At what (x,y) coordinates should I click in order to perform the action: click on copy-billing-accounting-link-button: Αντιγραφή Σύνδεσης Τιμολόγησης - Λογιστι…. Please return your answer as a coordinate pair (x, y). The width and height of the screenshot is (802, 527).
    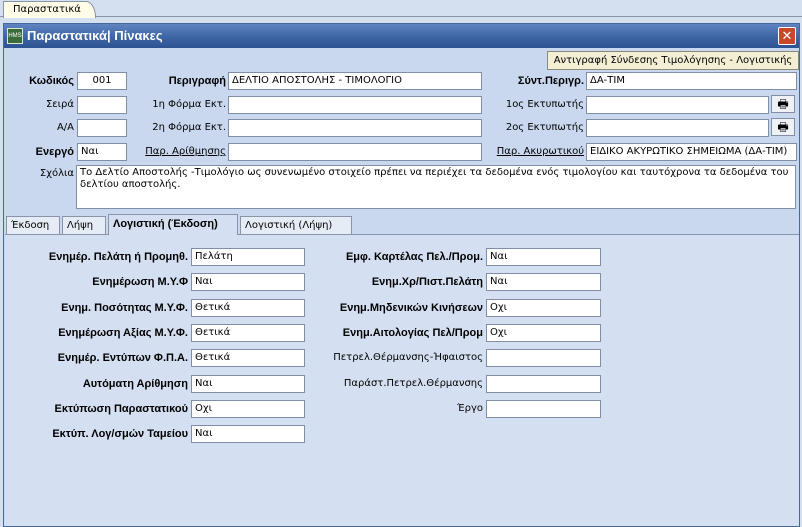
    Looking at the image, I should click on (673, 60).